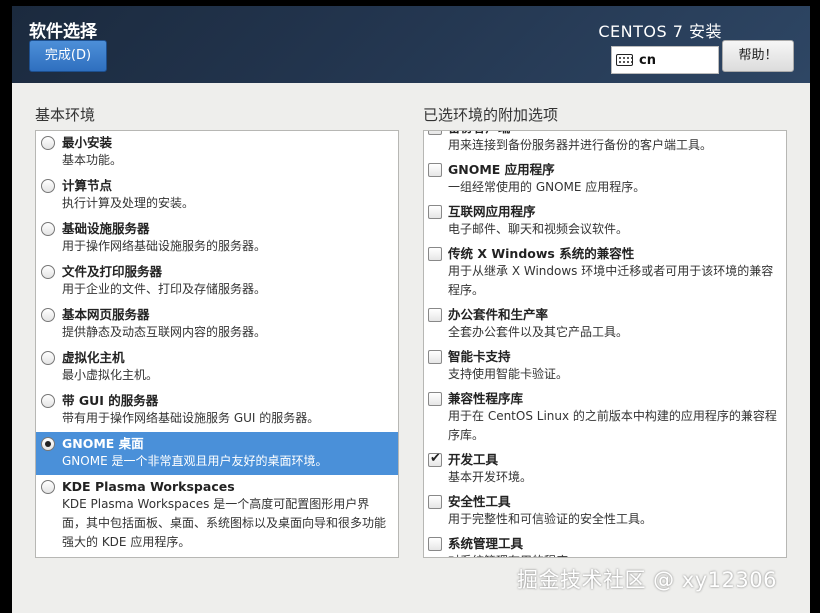 Image resolution: width=820 pixels, height=613 pixels. I want to click on option-title: 开发工具, so click(473, 459).